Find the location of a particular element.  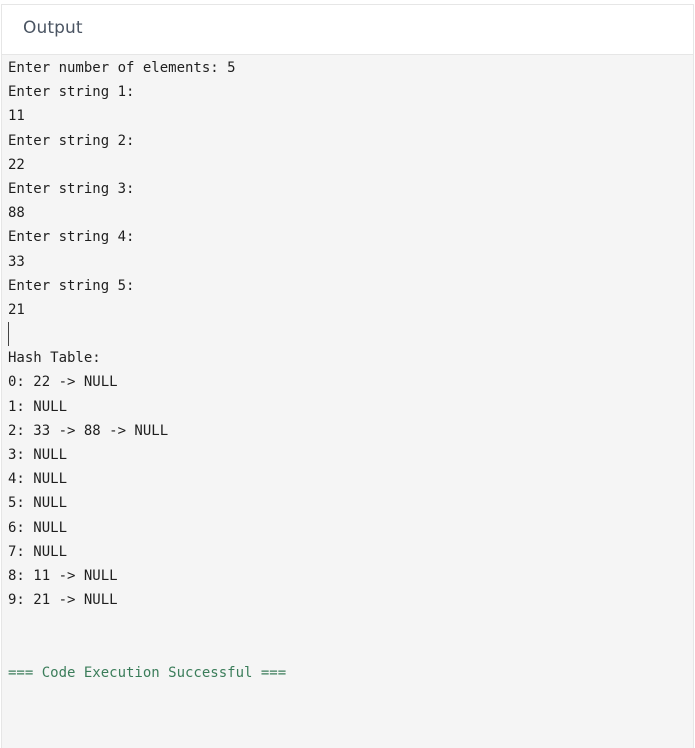

hash-table-row: 7: NULL is located at coordinates (38, 551).